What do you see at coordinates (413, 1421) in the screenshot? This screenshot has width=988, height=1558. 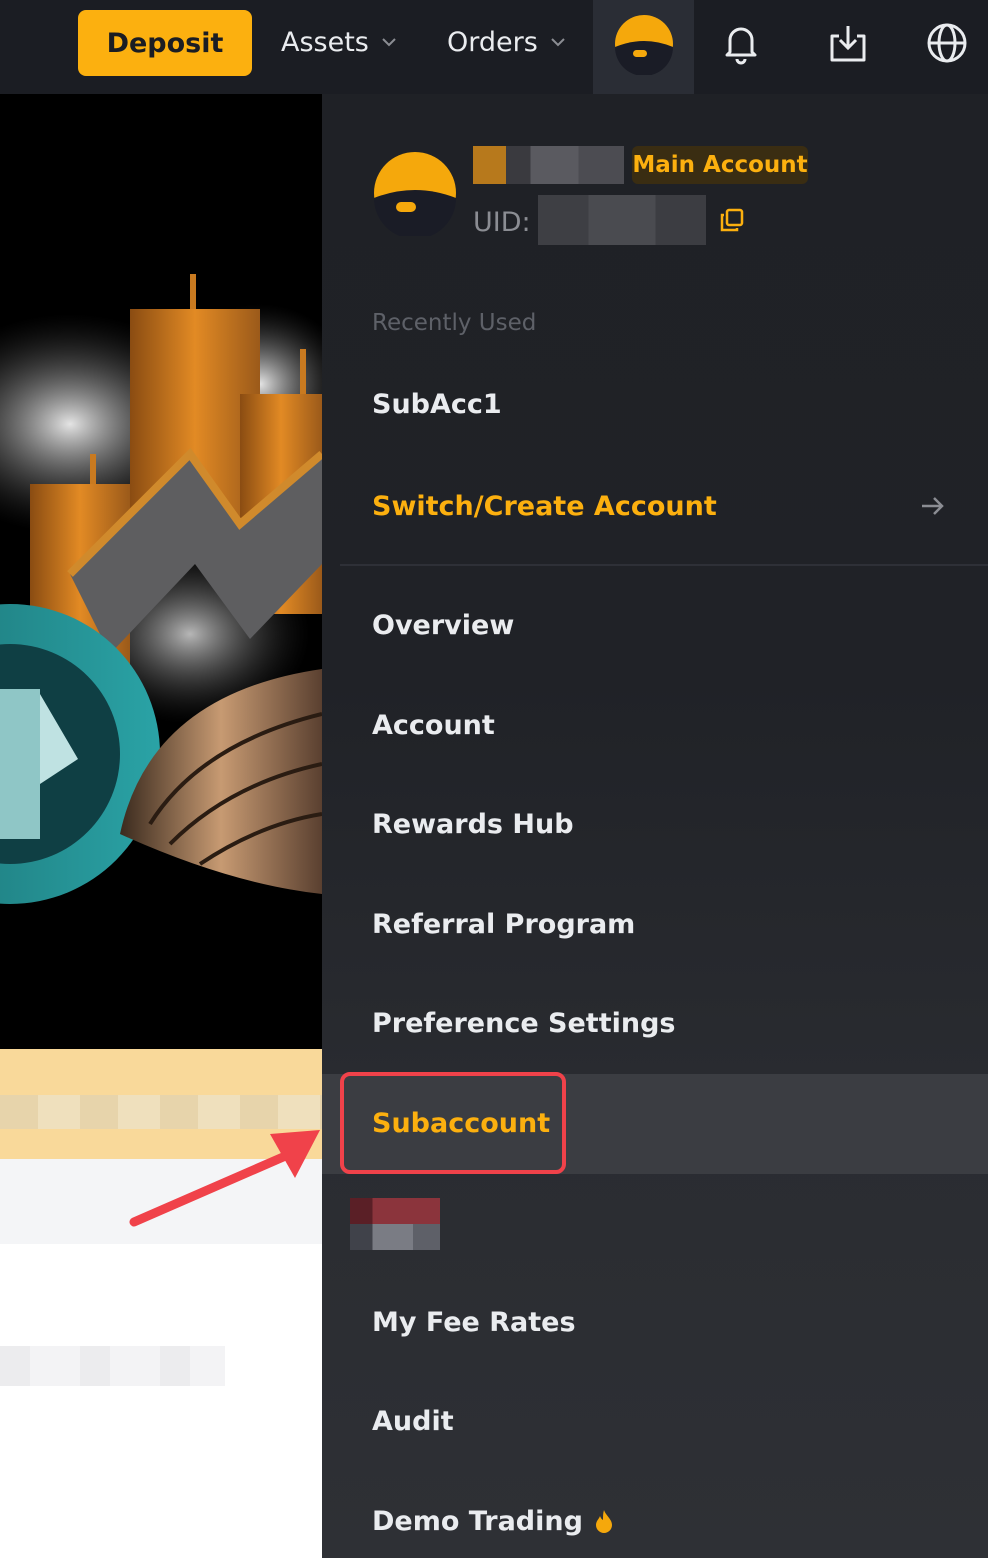 I see `menu-item-audit: Audit` at bounding box center [413, 1421].